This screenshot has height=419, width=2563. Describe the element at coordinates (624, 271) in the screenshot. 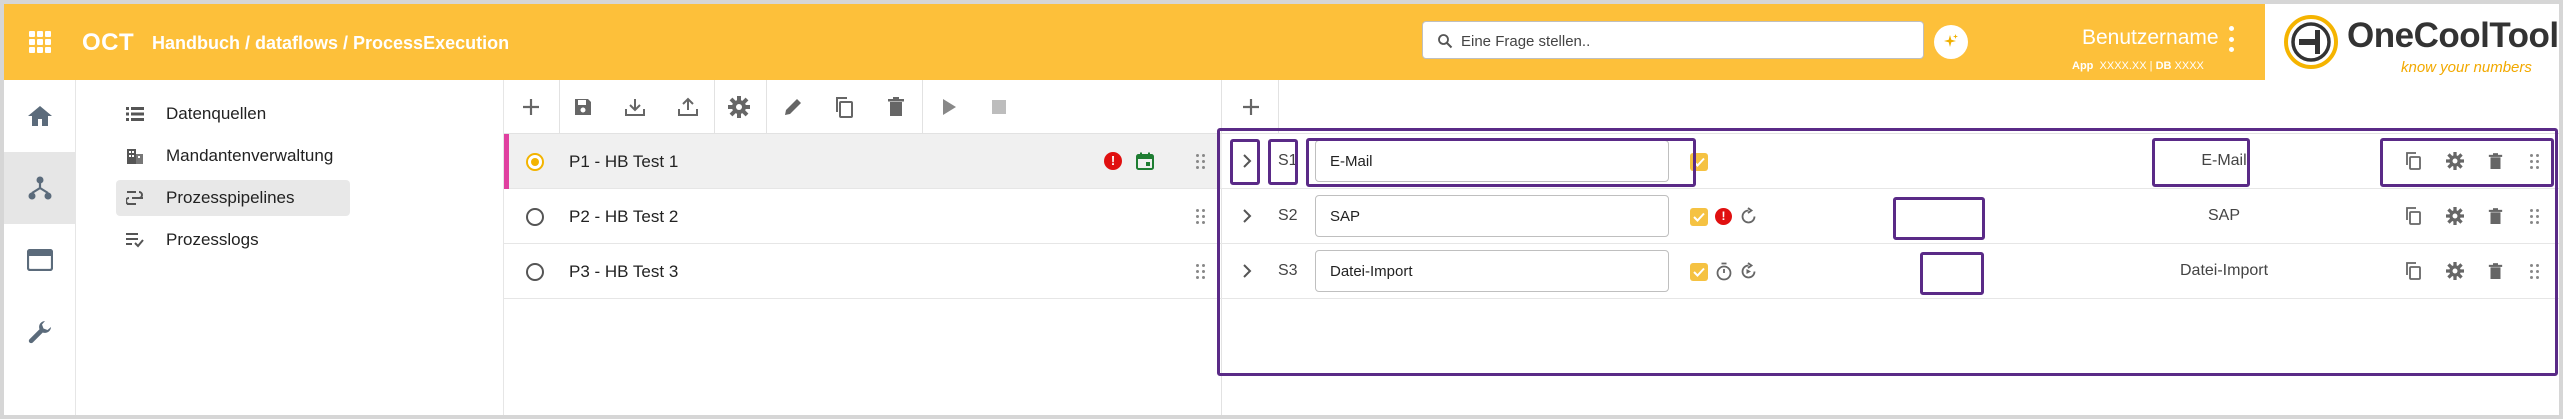

I see `pipeline-label: P3 - HB Test 3` at that location.